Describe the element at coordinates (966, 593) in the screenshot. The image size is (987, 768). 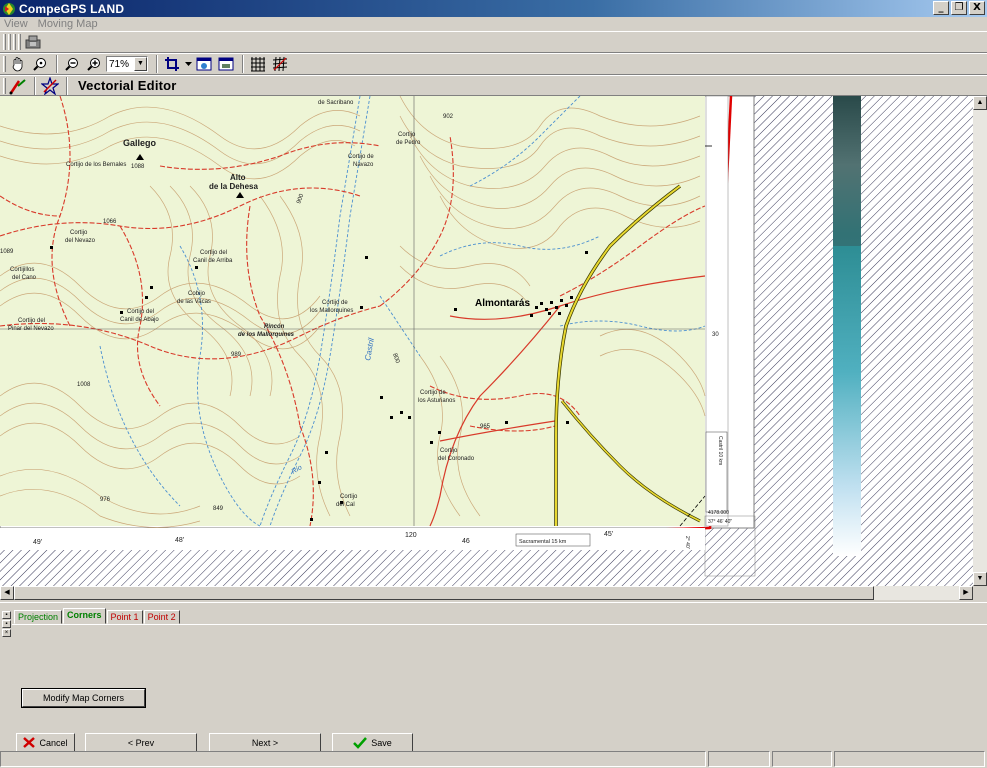
I see `scroll-right-icon: ▶` at that location.